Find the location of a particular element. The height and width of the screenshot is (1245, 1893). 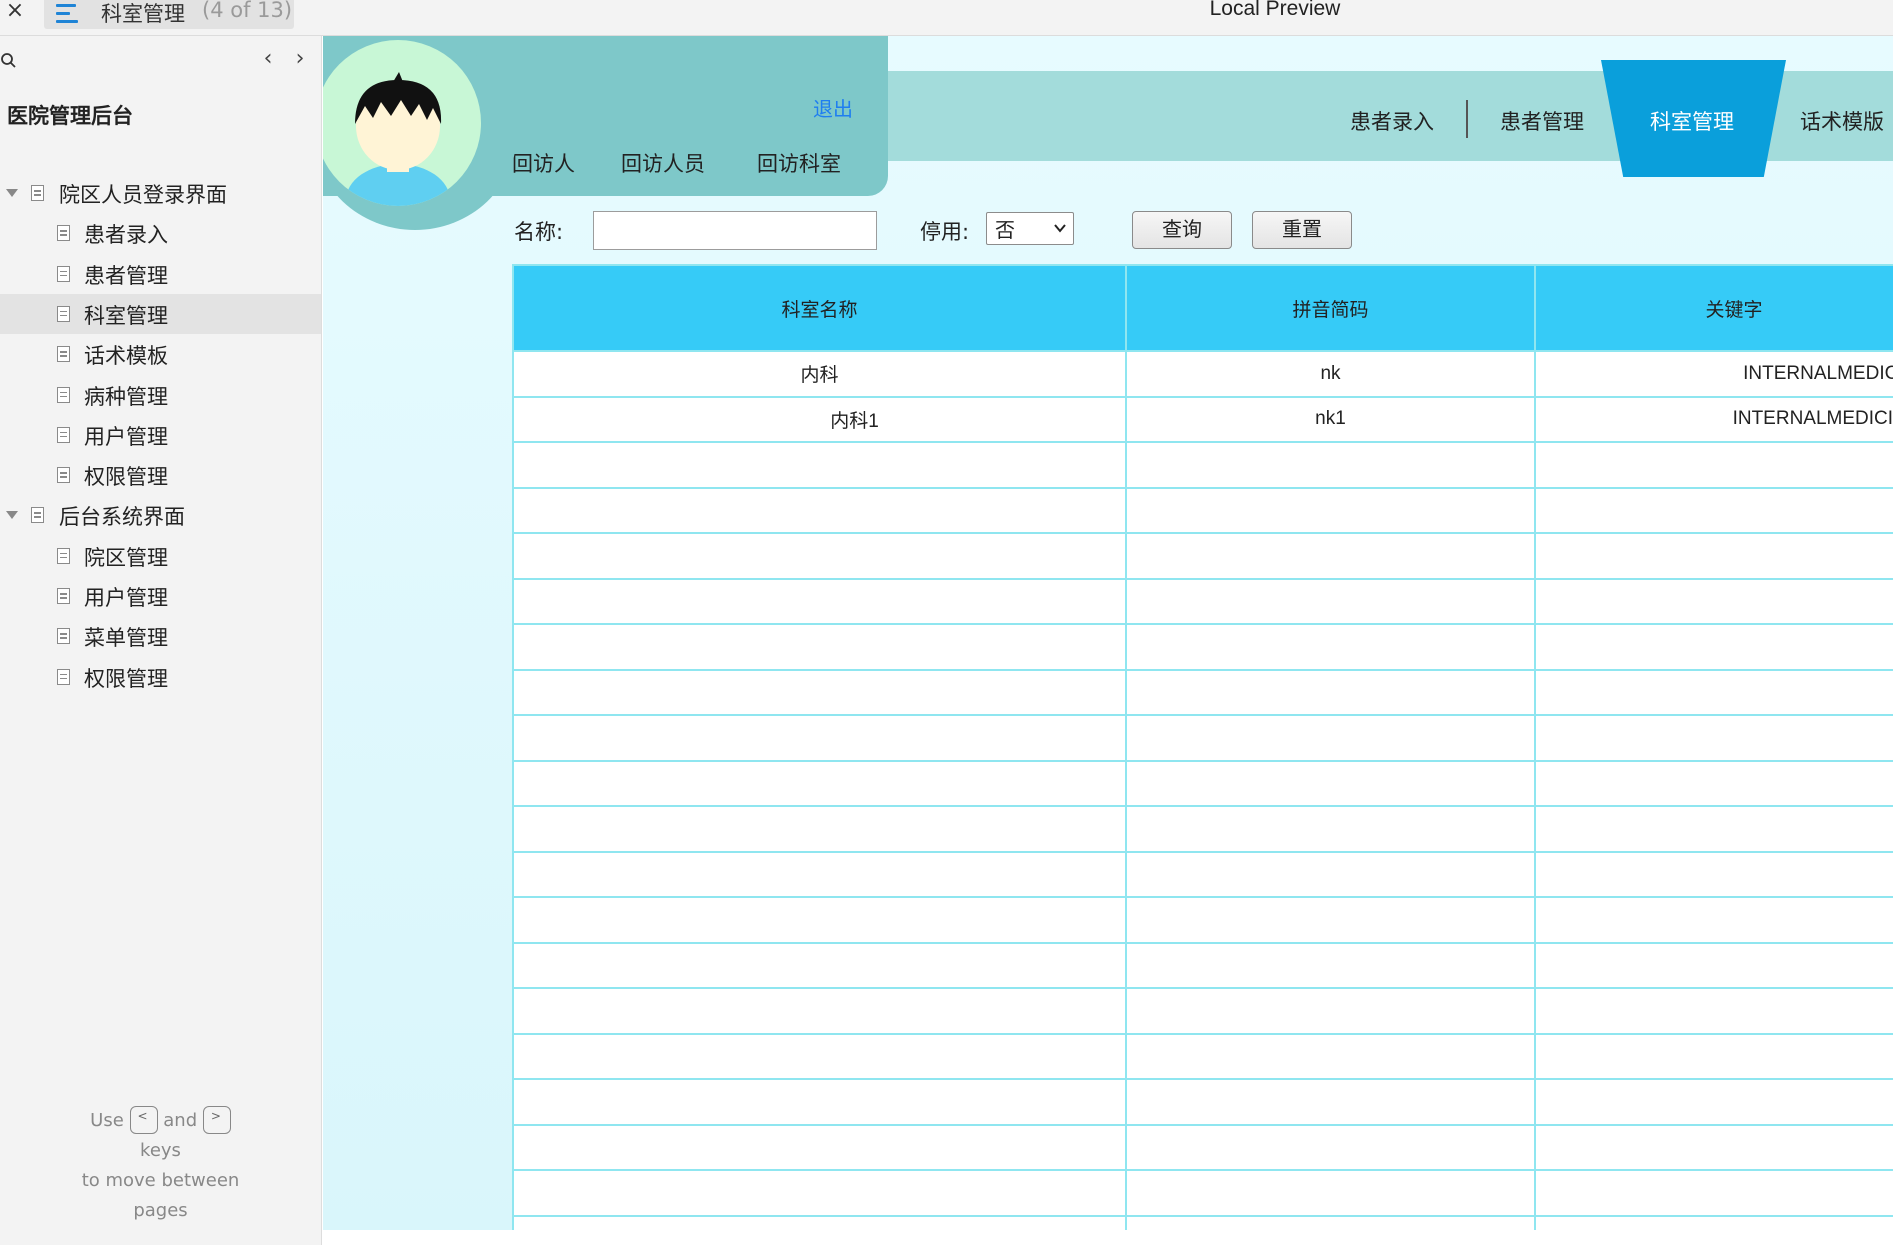

page-tab: 科室管理 (4 of 13) is located at coordinates (169, 14).